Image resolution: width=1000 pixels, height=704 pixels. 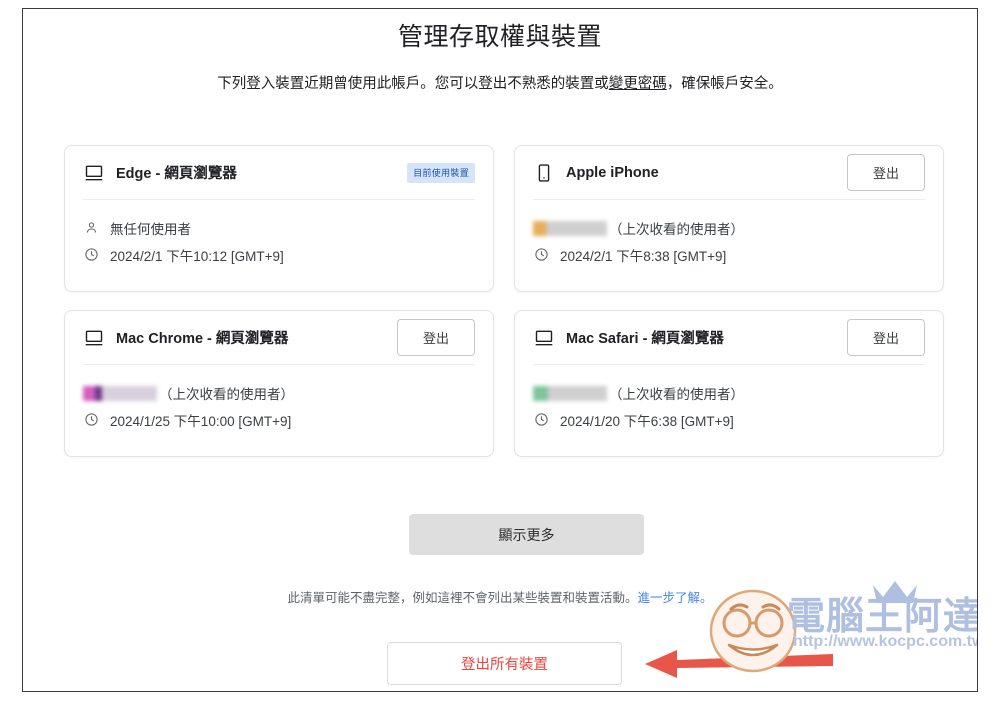 I want to click on device-card-header: Edge - 網頁瀏覽器 目前使用裝置, so click(x=279, y=173).